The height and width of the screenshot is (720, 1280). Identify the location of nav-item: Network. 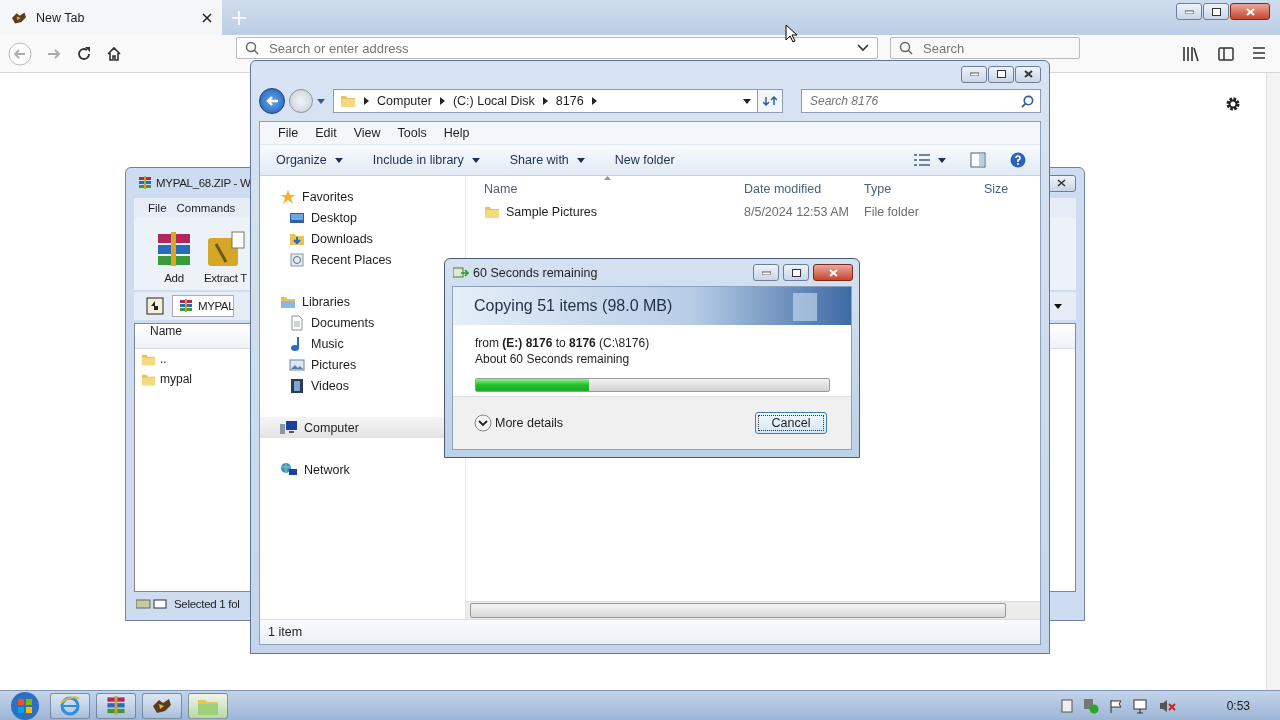
(352, 469).